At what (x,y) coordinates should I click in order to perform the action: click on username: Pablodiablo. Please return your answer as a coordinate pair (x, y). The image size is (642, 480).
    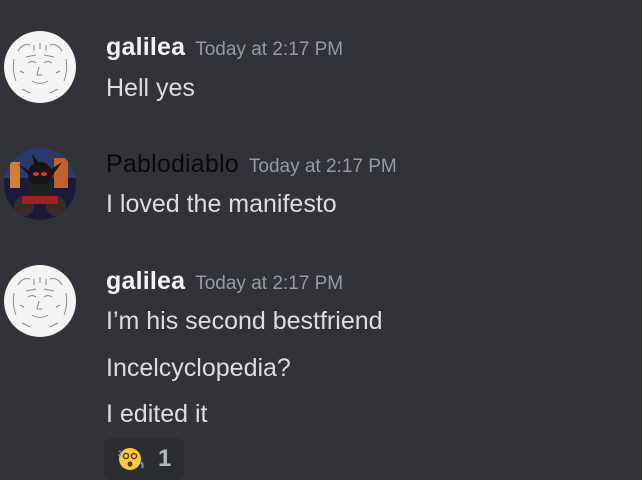
    Looking at the image, I should click on (172, 164).